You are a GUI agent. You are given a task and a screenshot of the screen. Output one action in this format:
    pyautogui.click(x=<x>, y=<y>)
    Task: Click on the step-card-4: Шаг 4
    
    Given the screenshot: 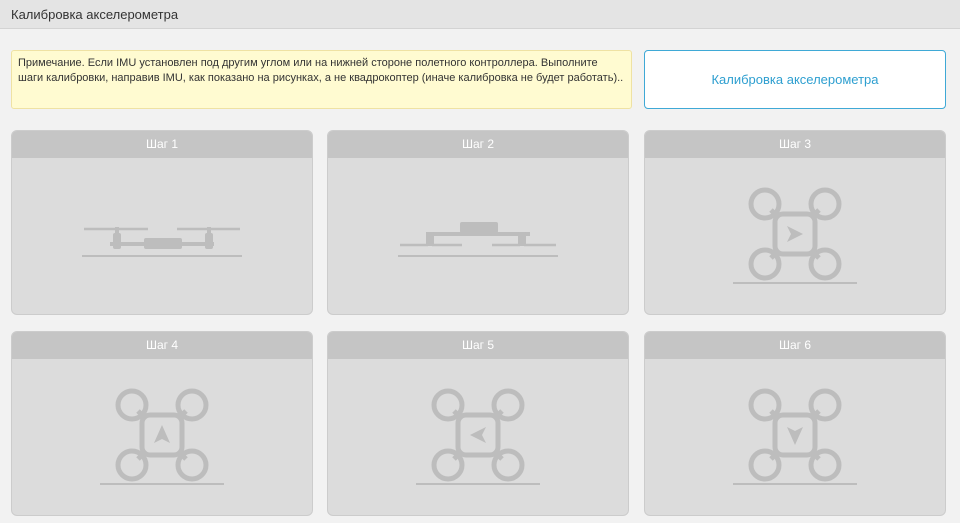 What is the action you would take?
    pyautogui.click(x=162, y=423)
    